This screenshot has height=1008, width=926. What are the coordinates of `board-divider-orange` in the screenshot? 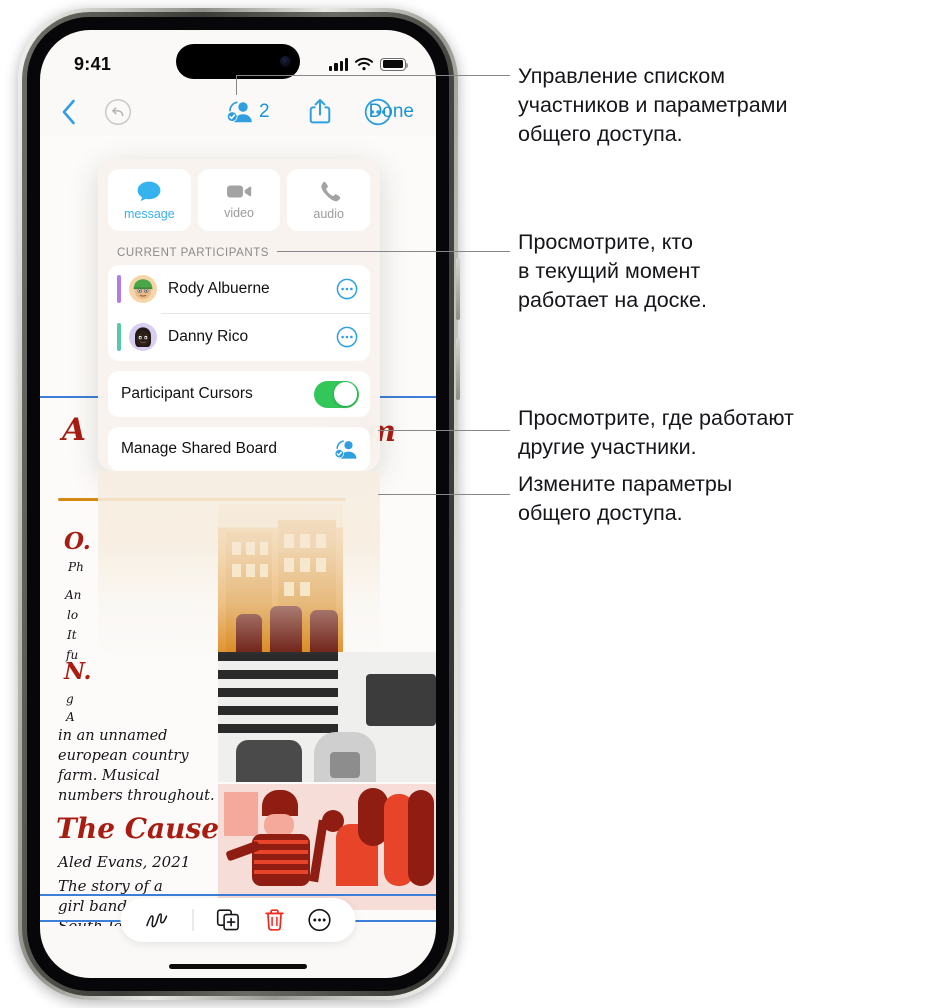 It's located at (202, 499).